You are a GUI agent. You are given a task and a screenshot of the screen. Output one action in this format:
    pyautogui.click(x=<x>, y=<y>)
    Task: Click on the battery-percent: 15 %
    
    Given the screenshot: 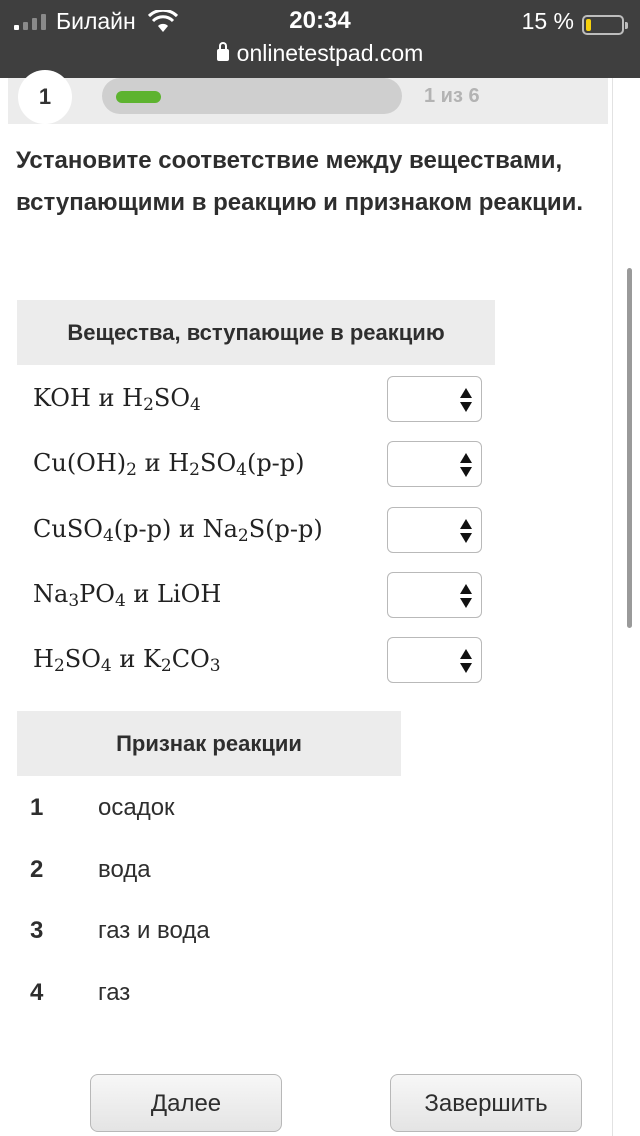 What is the action you would take?
    pyautogui.click(x=547, y=21)
    